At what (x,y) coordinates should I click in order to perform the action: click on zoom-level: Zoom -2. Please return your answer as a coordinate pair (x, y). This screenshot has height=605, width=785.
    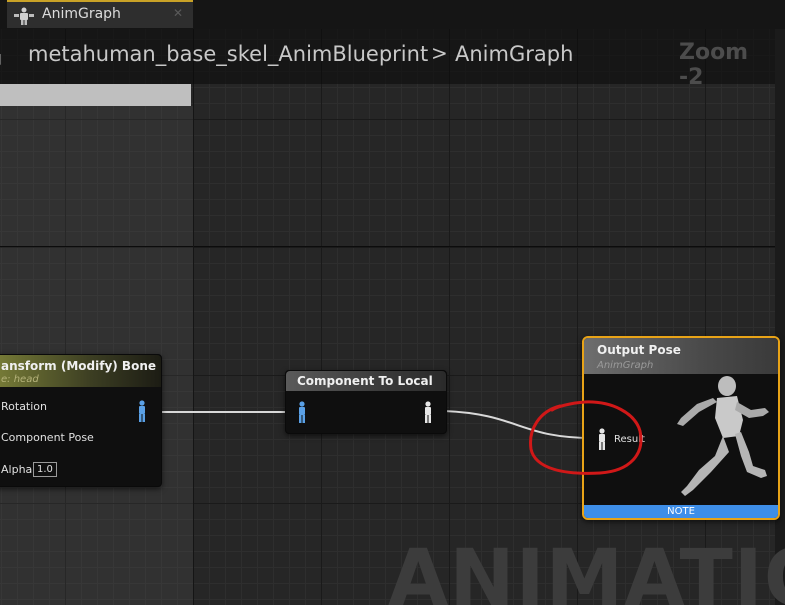
    Looking at the image, I should click on (714, 65).